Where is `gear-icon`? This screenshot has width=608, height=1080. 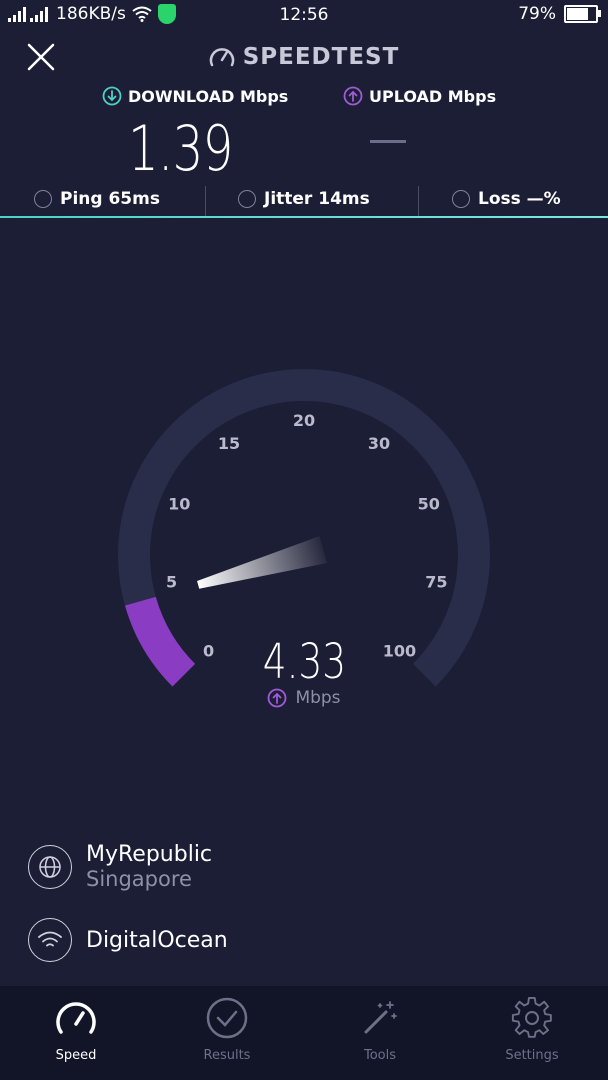 gear-icon is located at coordinates (532, 1018).